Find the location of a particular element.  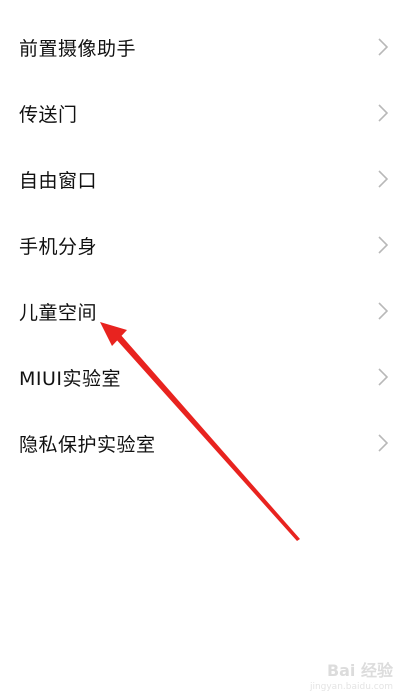

settings-item-free-window: 自由窗口 is located at coordinates (200, 179).